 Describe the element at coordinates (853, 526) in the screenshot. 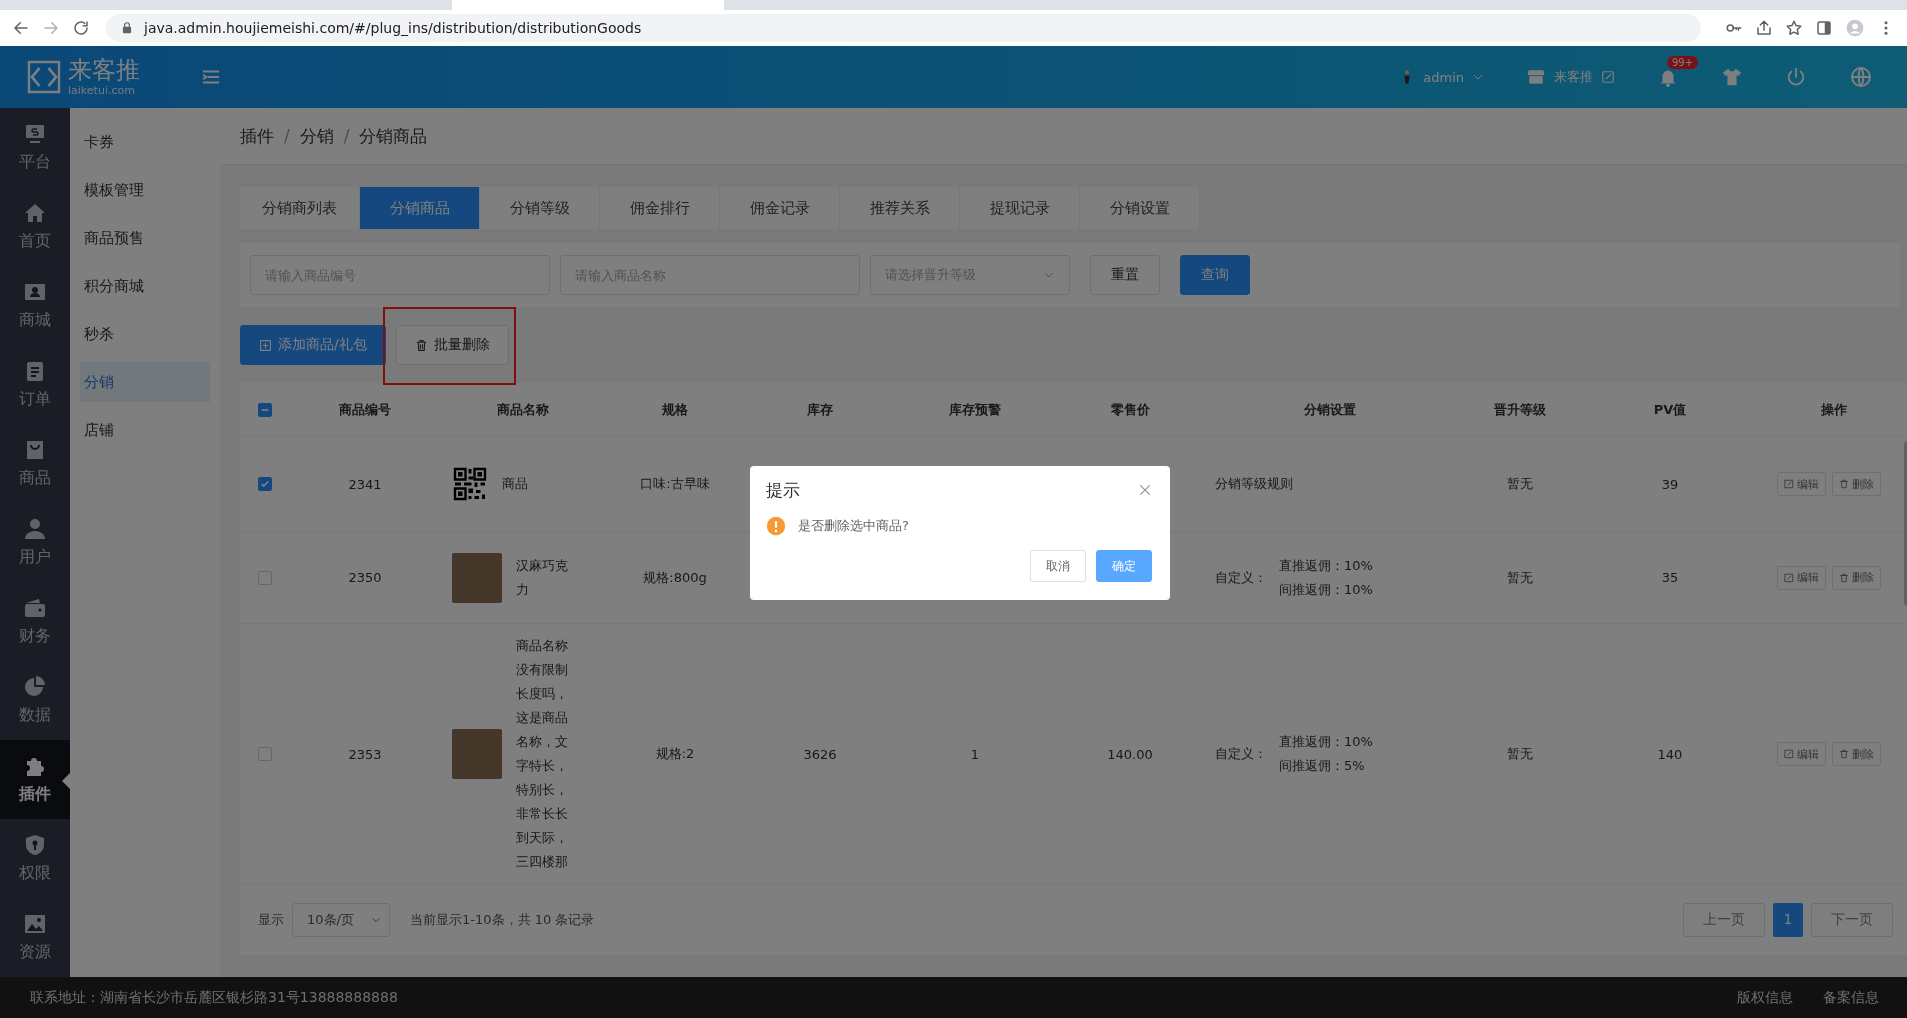

I see `dialog-message: 是否删除选中商品?` at that location.